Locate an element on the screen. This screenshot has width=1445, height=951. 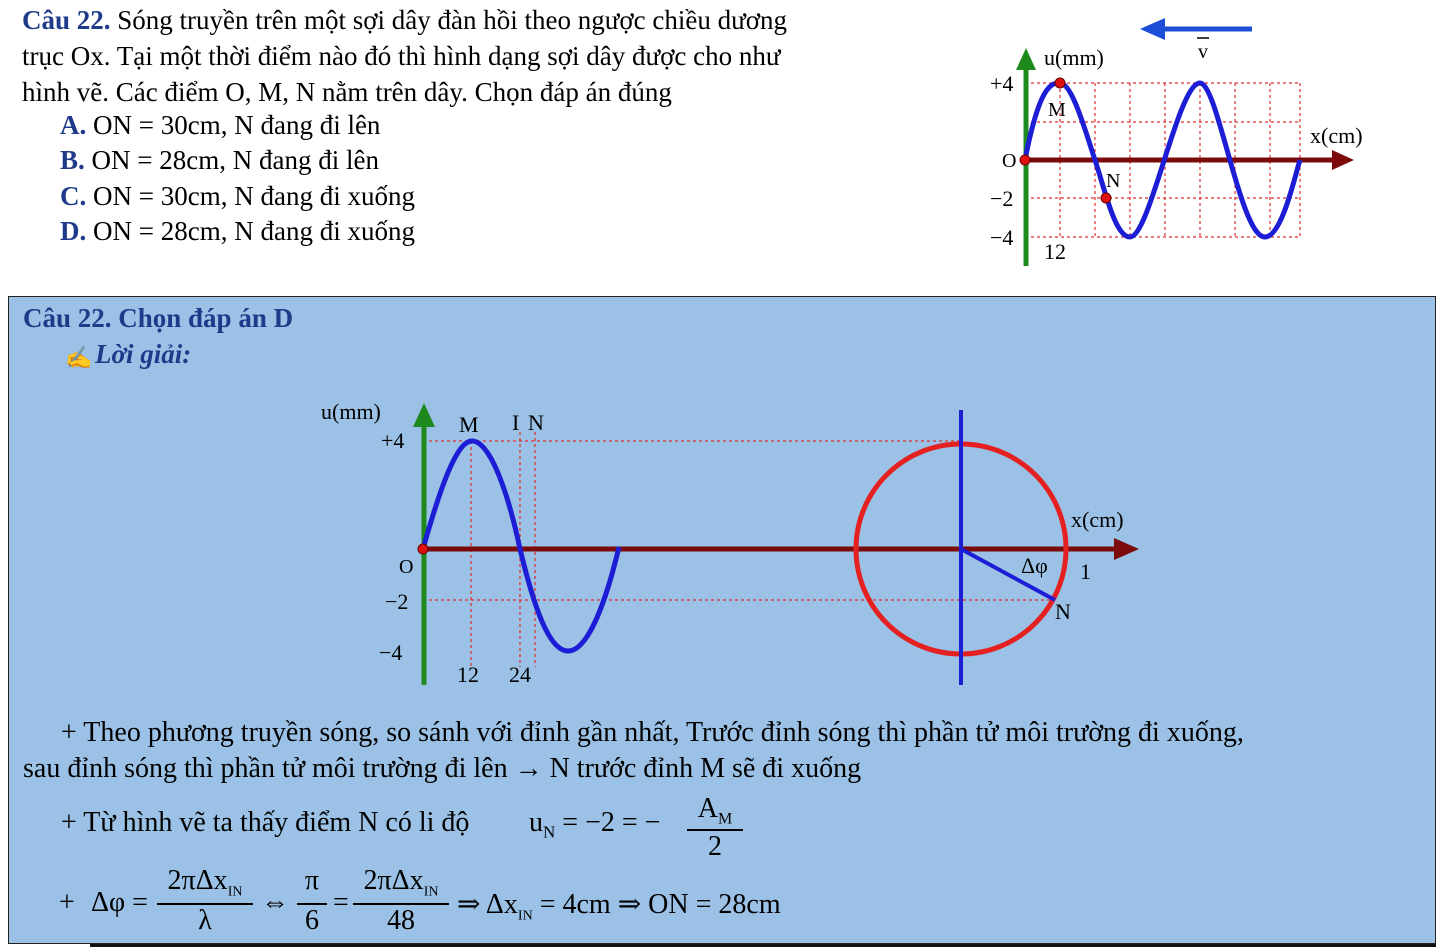
point-n is located at coordinates (1106, 198).